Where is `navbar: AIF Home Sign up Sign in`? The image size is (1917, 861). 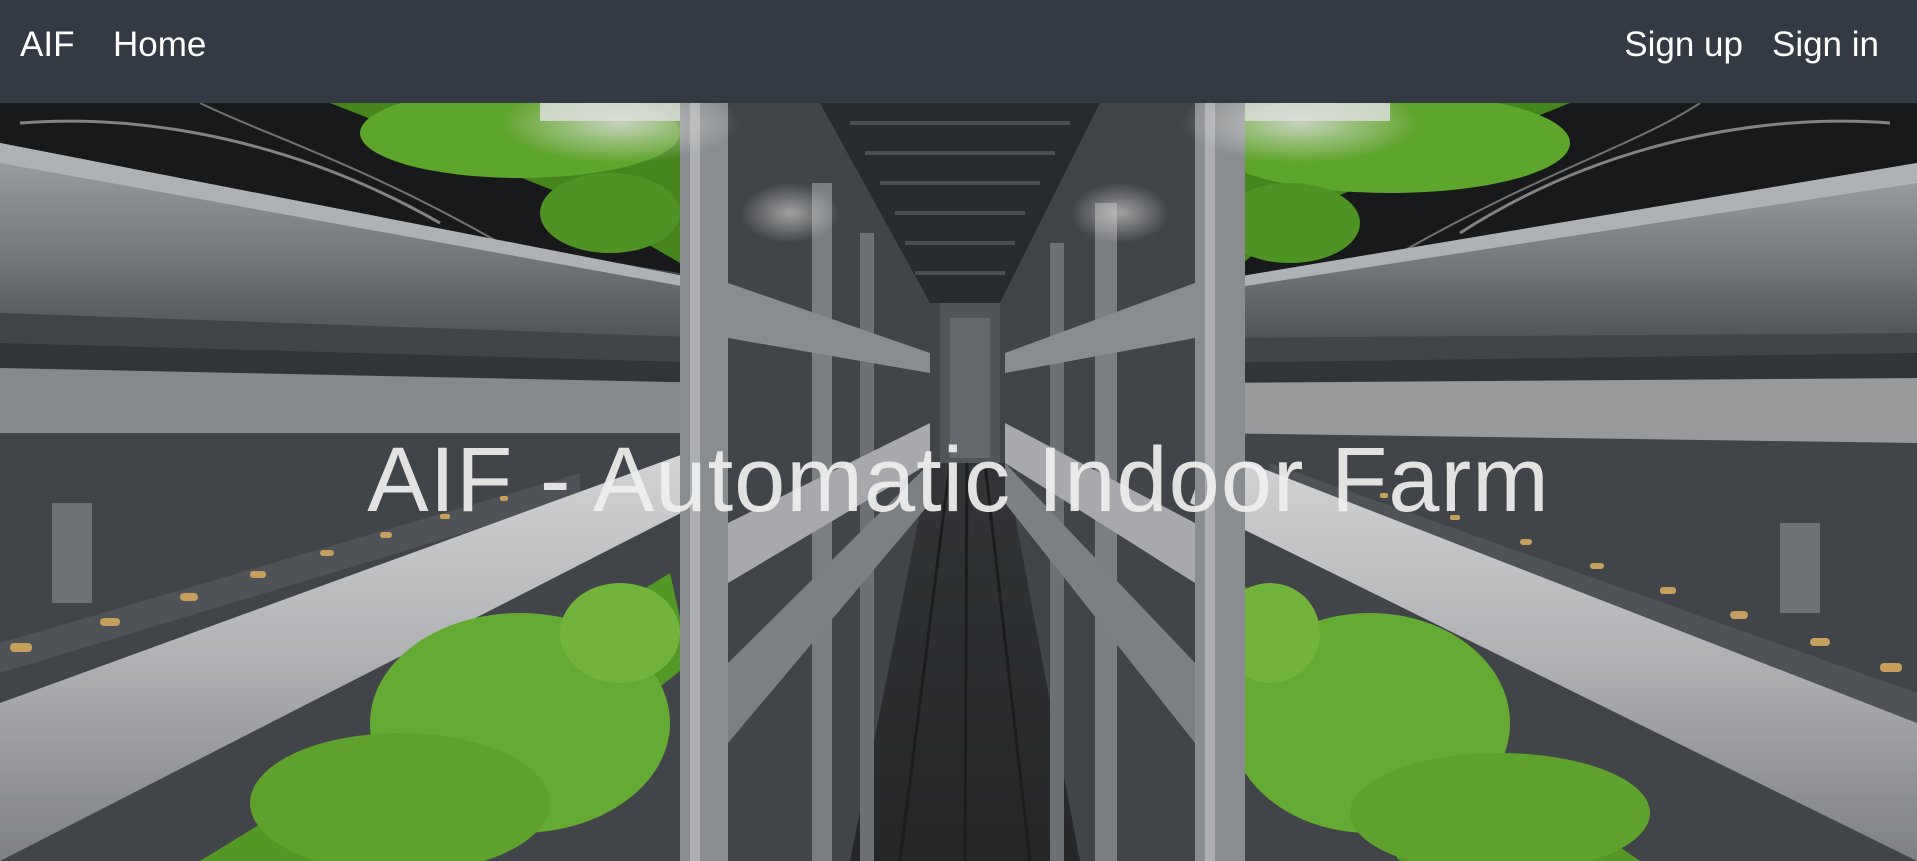
navbar: AIF Home Sign up Sign in is located at coordinates (958, 51).